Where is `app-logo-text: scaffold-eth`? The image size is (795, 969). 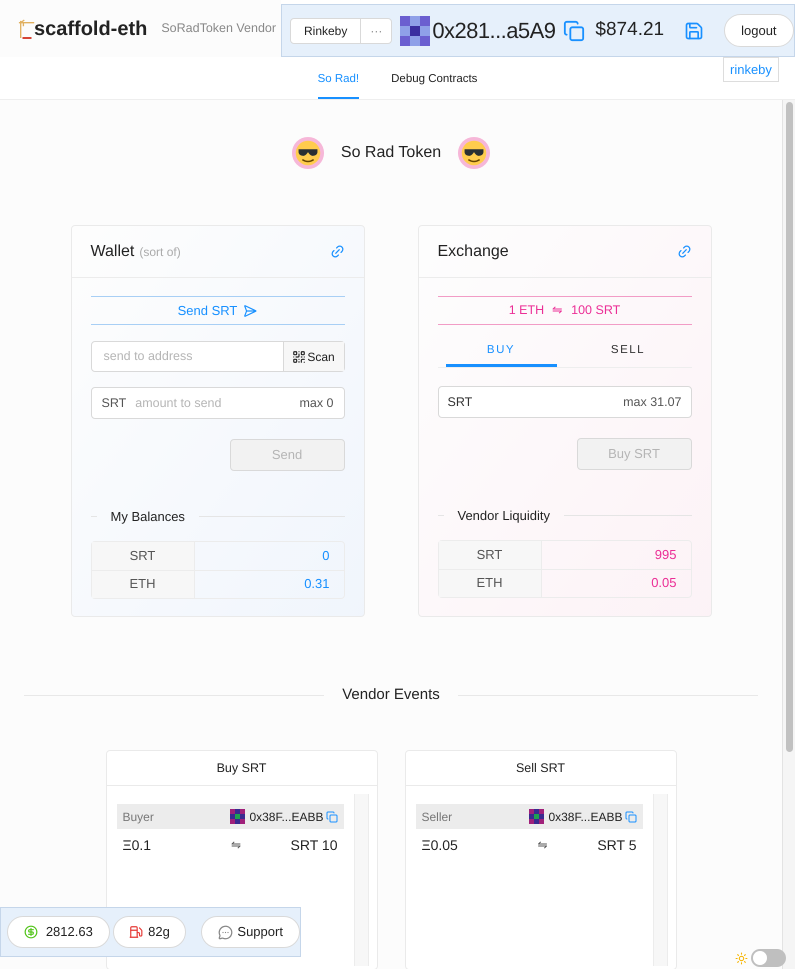
app-logo-text: scaffold-eth is located at coordinates (91, 29).